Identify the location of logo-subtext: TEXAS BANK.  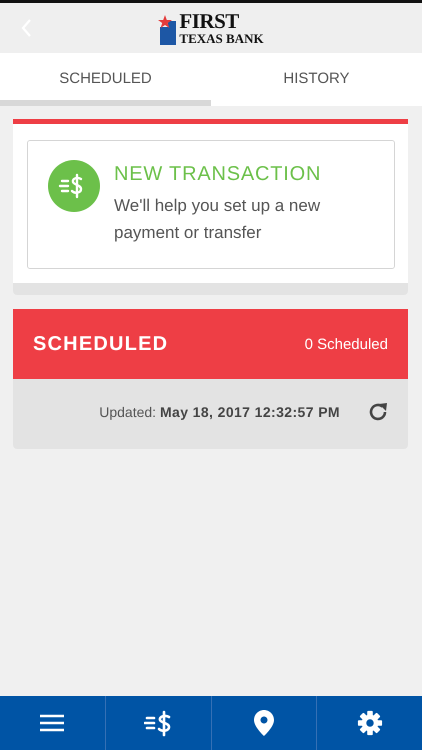
(221, 38).